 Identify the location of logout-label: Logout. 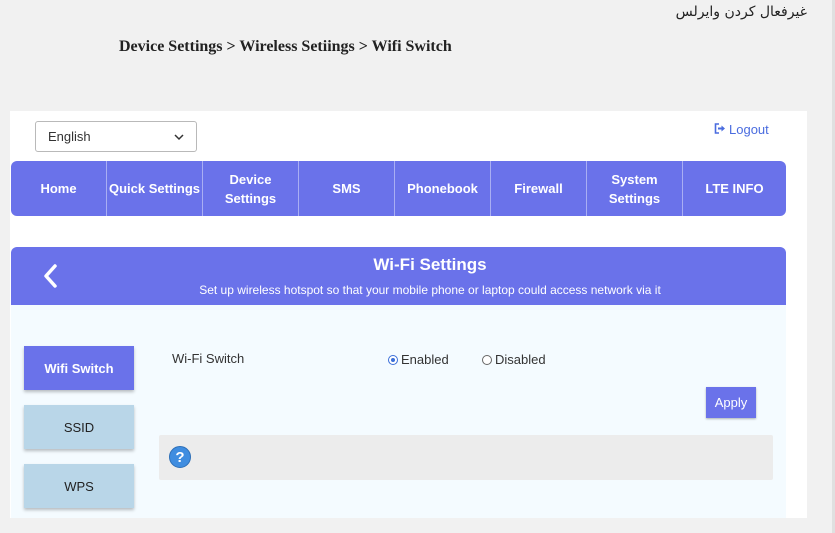
(749, 129).